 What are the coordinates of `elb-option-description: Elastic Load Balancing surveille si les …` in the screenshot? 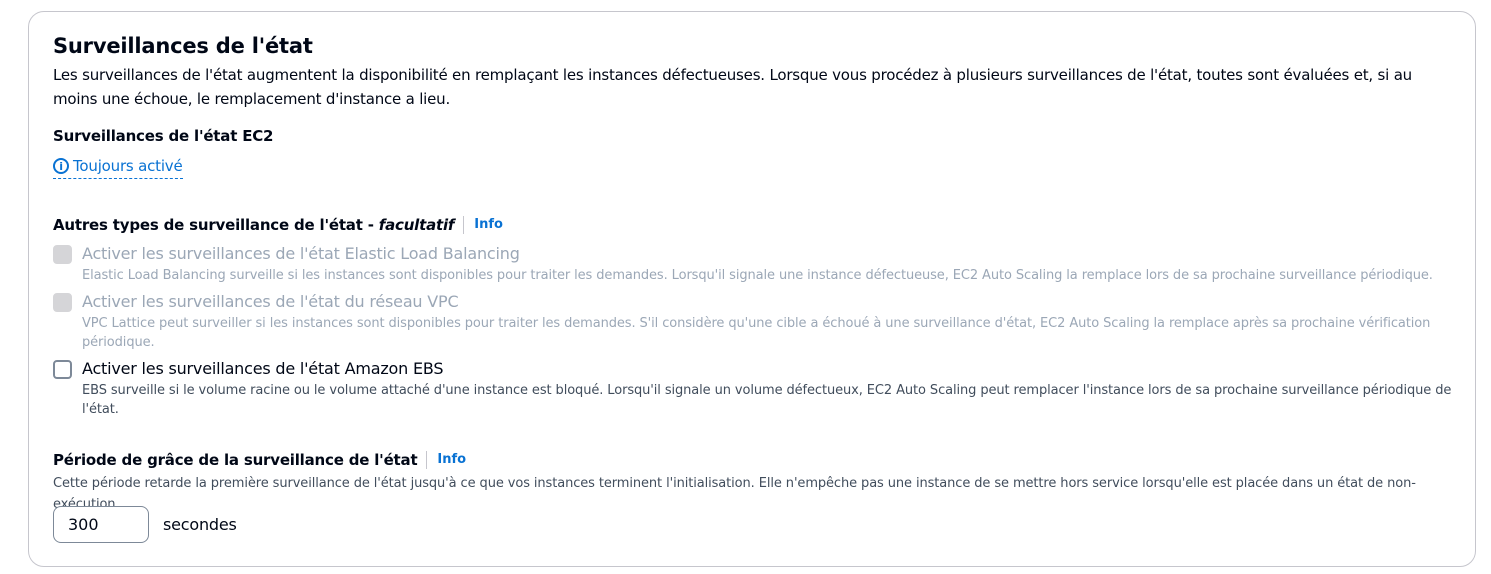 It's located at (757, 275).